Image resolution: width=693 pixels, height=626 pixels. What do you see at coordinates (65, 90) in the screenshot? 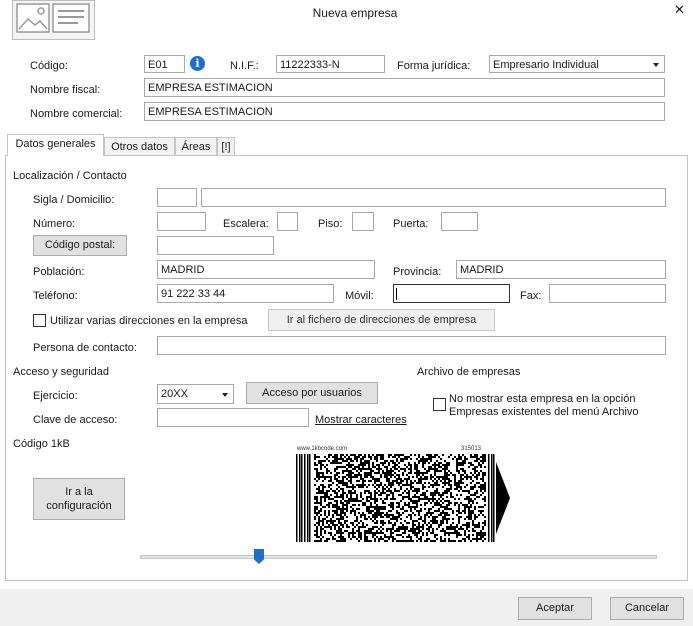
I see `nombre-fiscal-label: Nombre fiscal:` at bounding box center [65, 90].